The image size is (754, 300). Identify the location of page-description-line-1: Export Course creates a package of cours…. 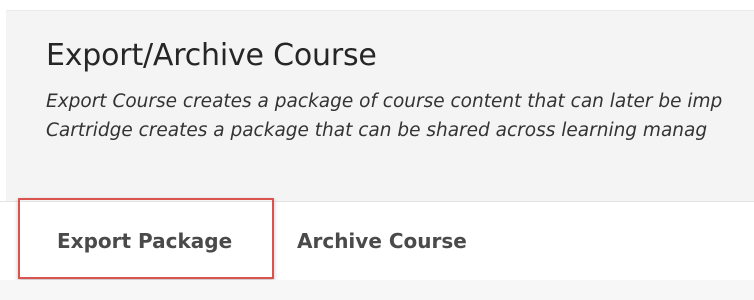
(384, 101).